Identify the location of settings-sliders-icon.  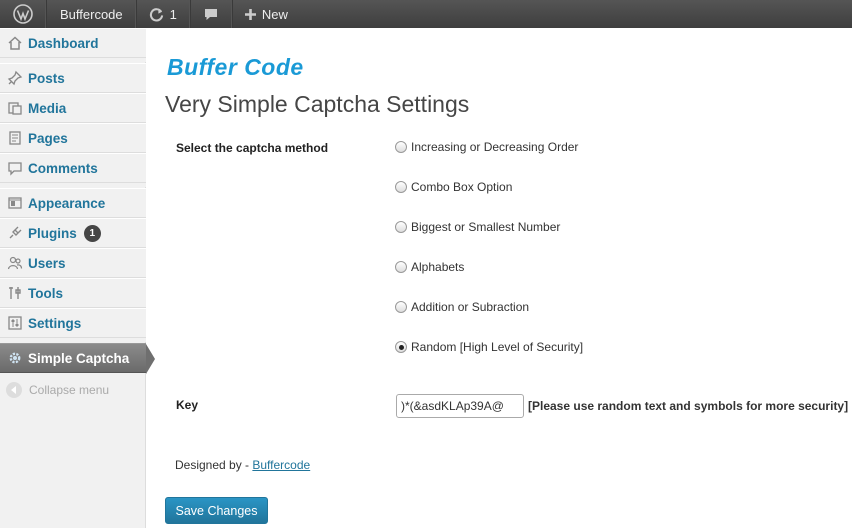
(15, 323).